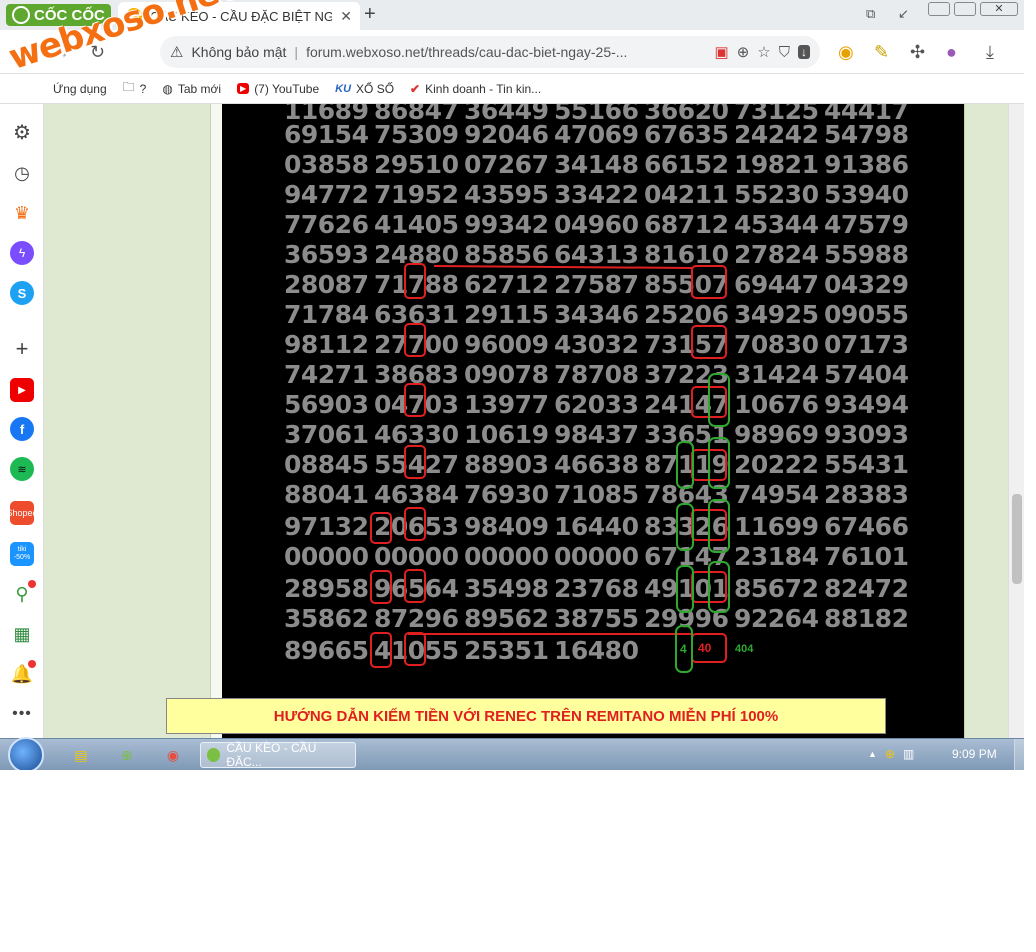  I want to click on profile-avatar-icon: ●, so click(951, 52).